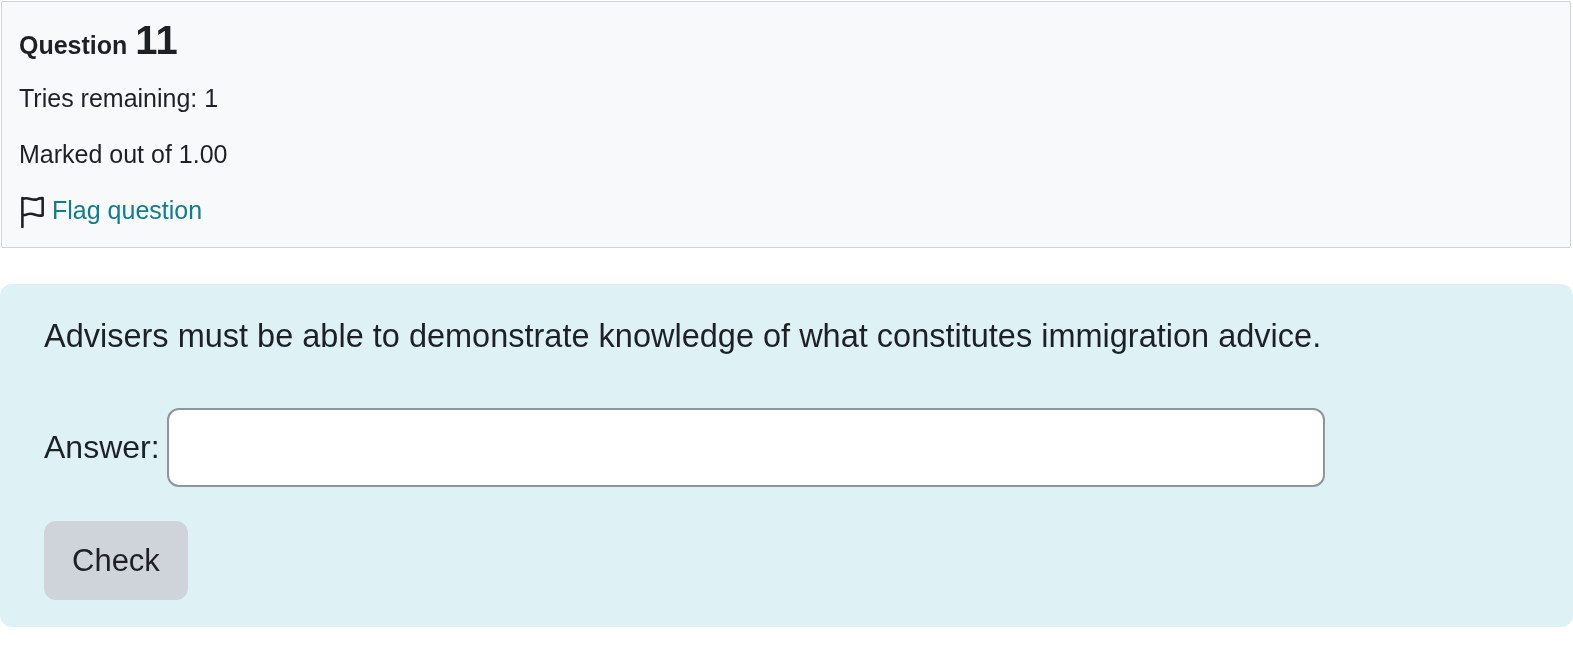 The image size is (1573, 662). Describe the element at coordinates (683, 336) in the screenshot. I see `question-text: Advisers must be able to demonstrate knowledge of what constitutes immigration advice.` at that location.